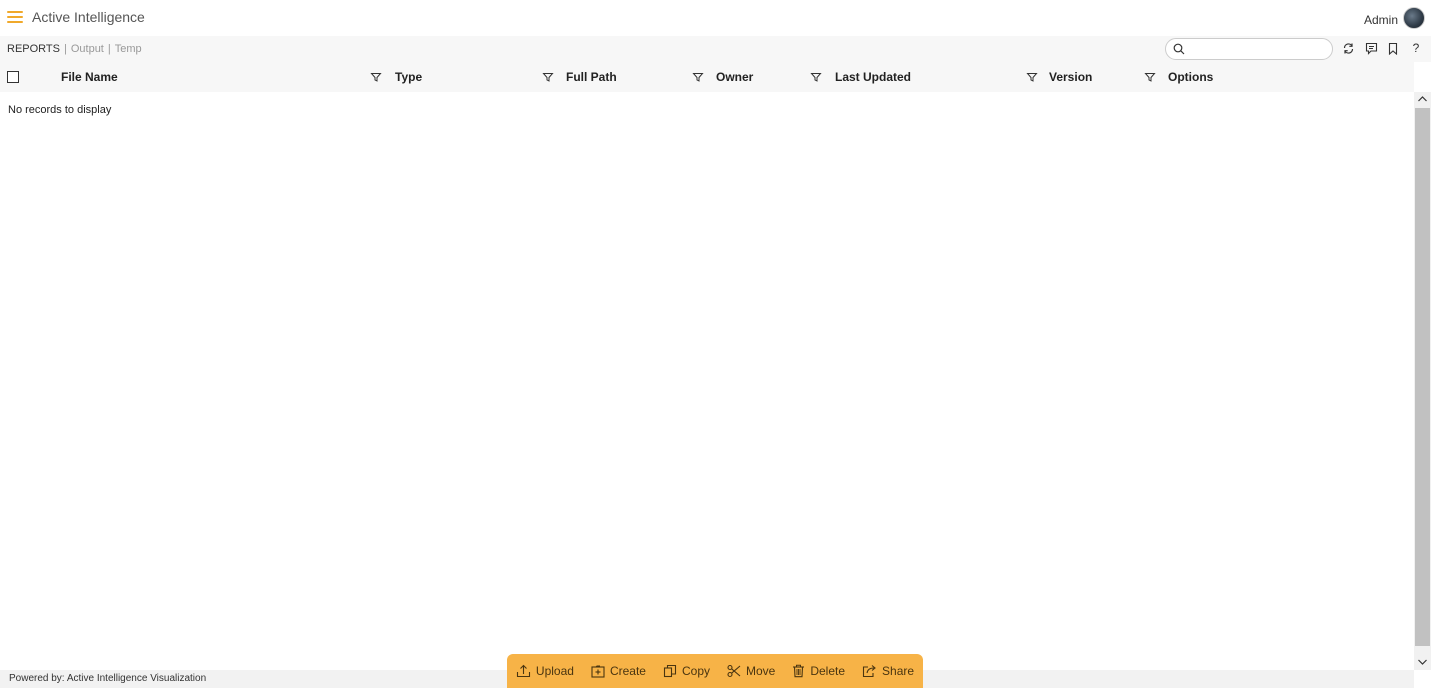  I want to click on help-icon: ?, so click(1416, 48).